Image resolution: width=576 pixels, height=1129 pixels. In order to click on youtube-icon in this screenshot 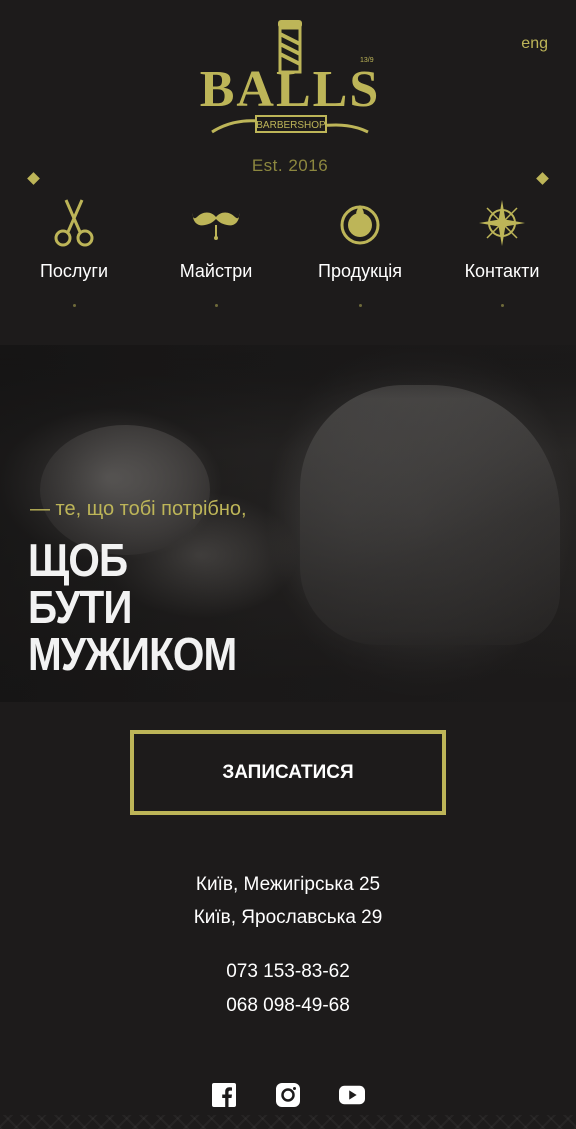, I will do `click(352, 1095)`.